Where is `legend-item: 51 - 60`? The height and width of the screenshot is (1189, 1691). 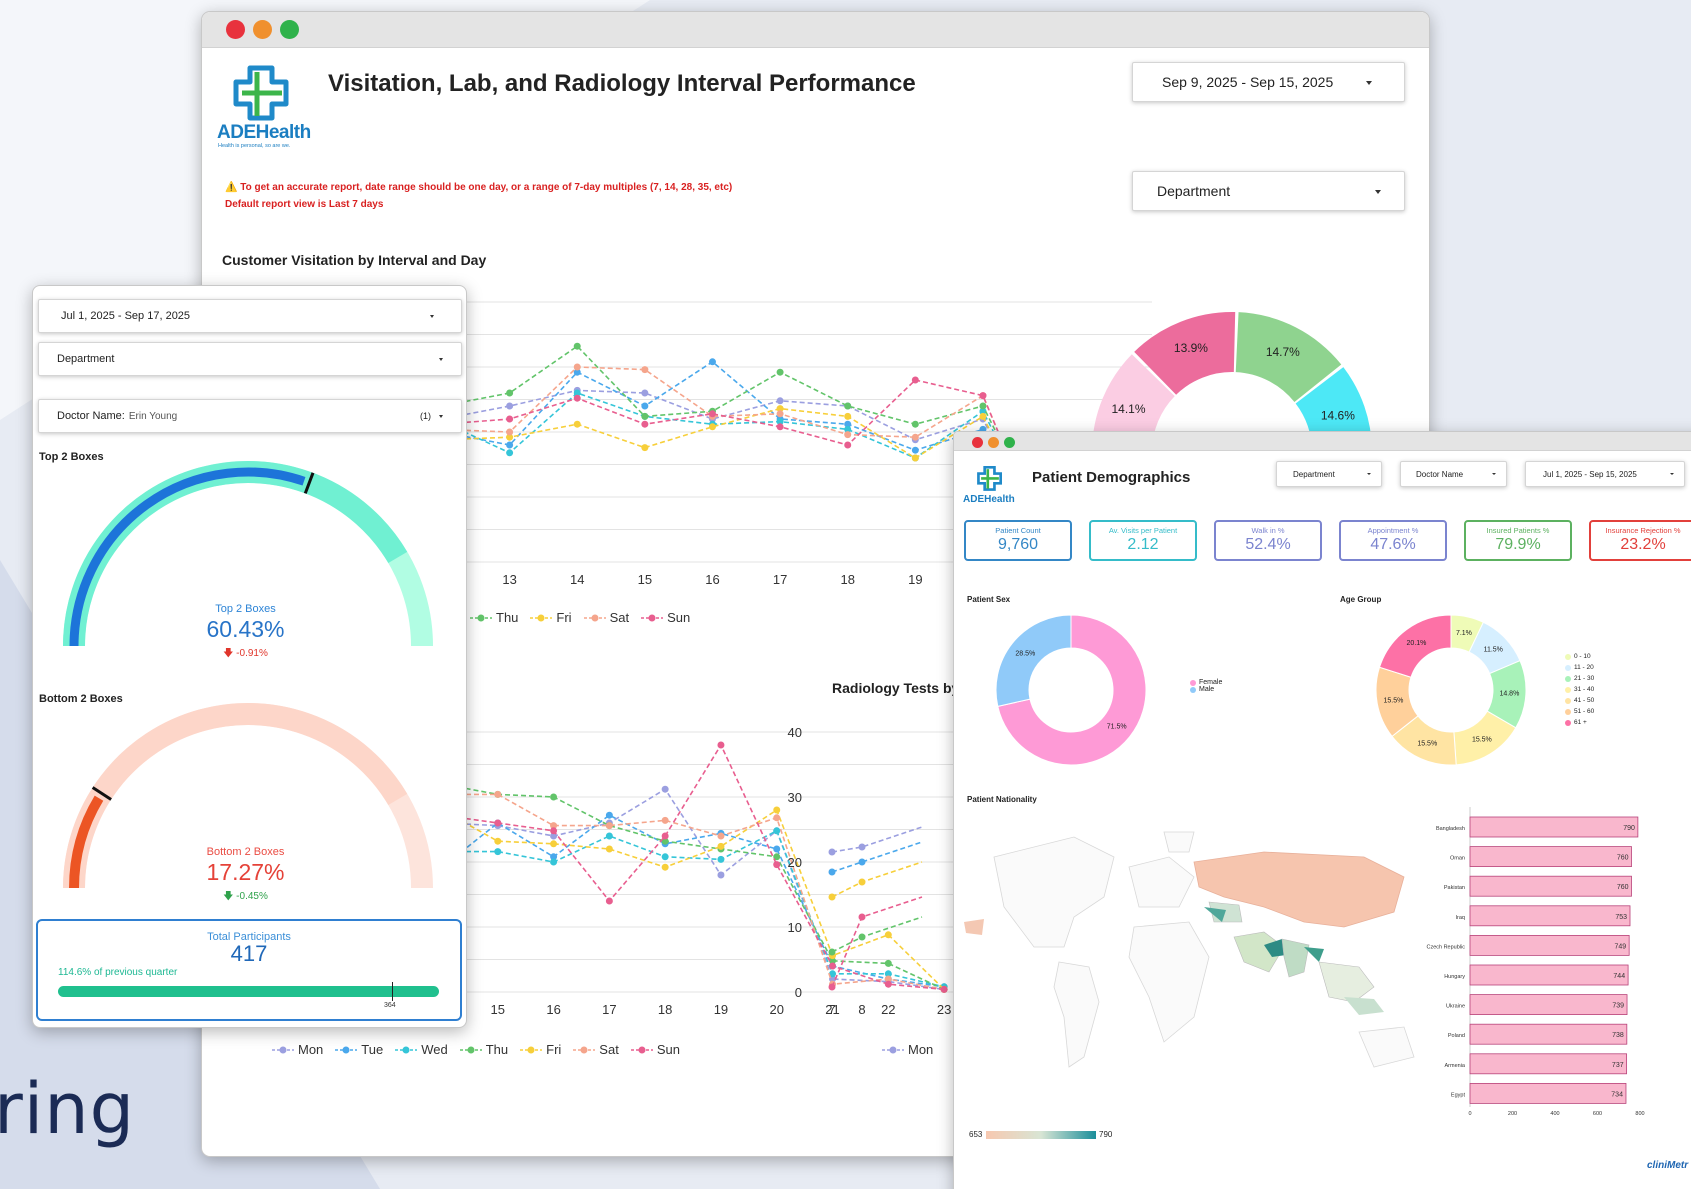 legend-item: 51 - 60 is located at coordinates (1579, 711).